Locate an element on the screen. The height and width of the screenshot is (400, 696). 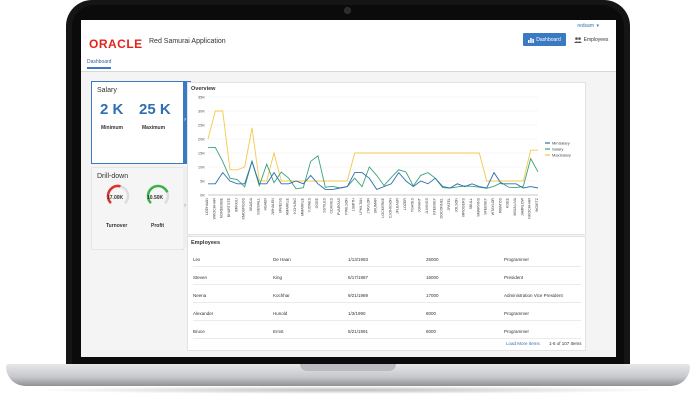
x-tick-label: JOLSON is located at coordinates (456, 205).